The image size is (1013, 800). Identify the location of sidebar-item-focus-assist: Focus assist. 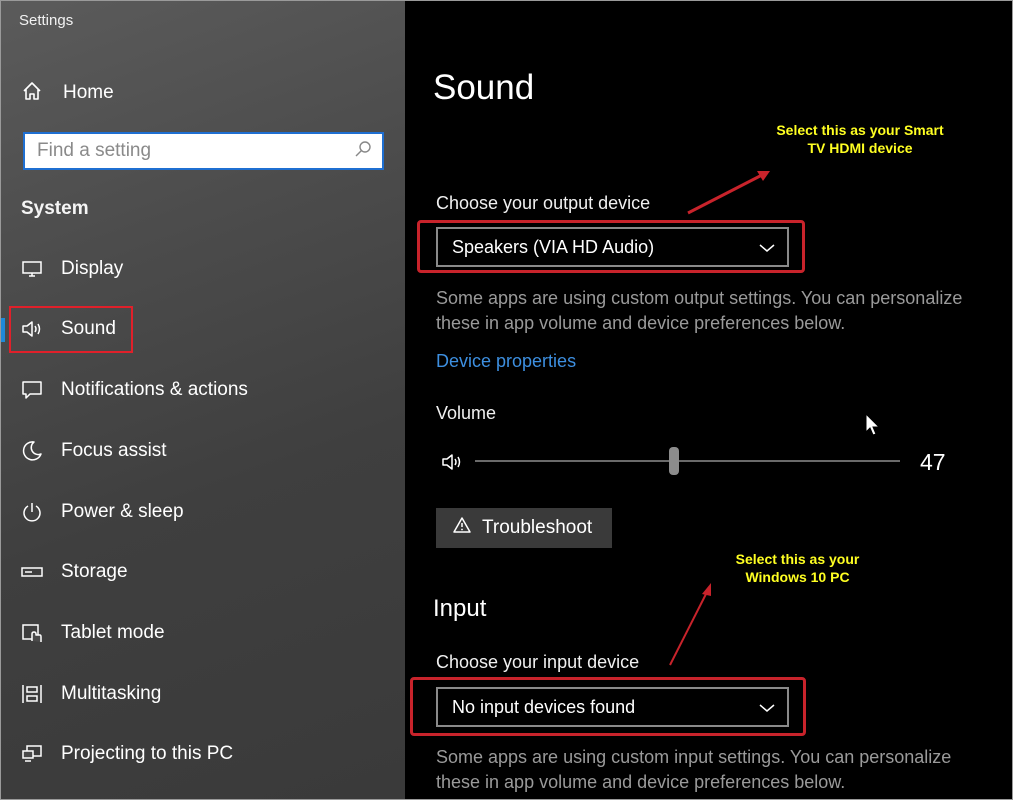
(203, 451).